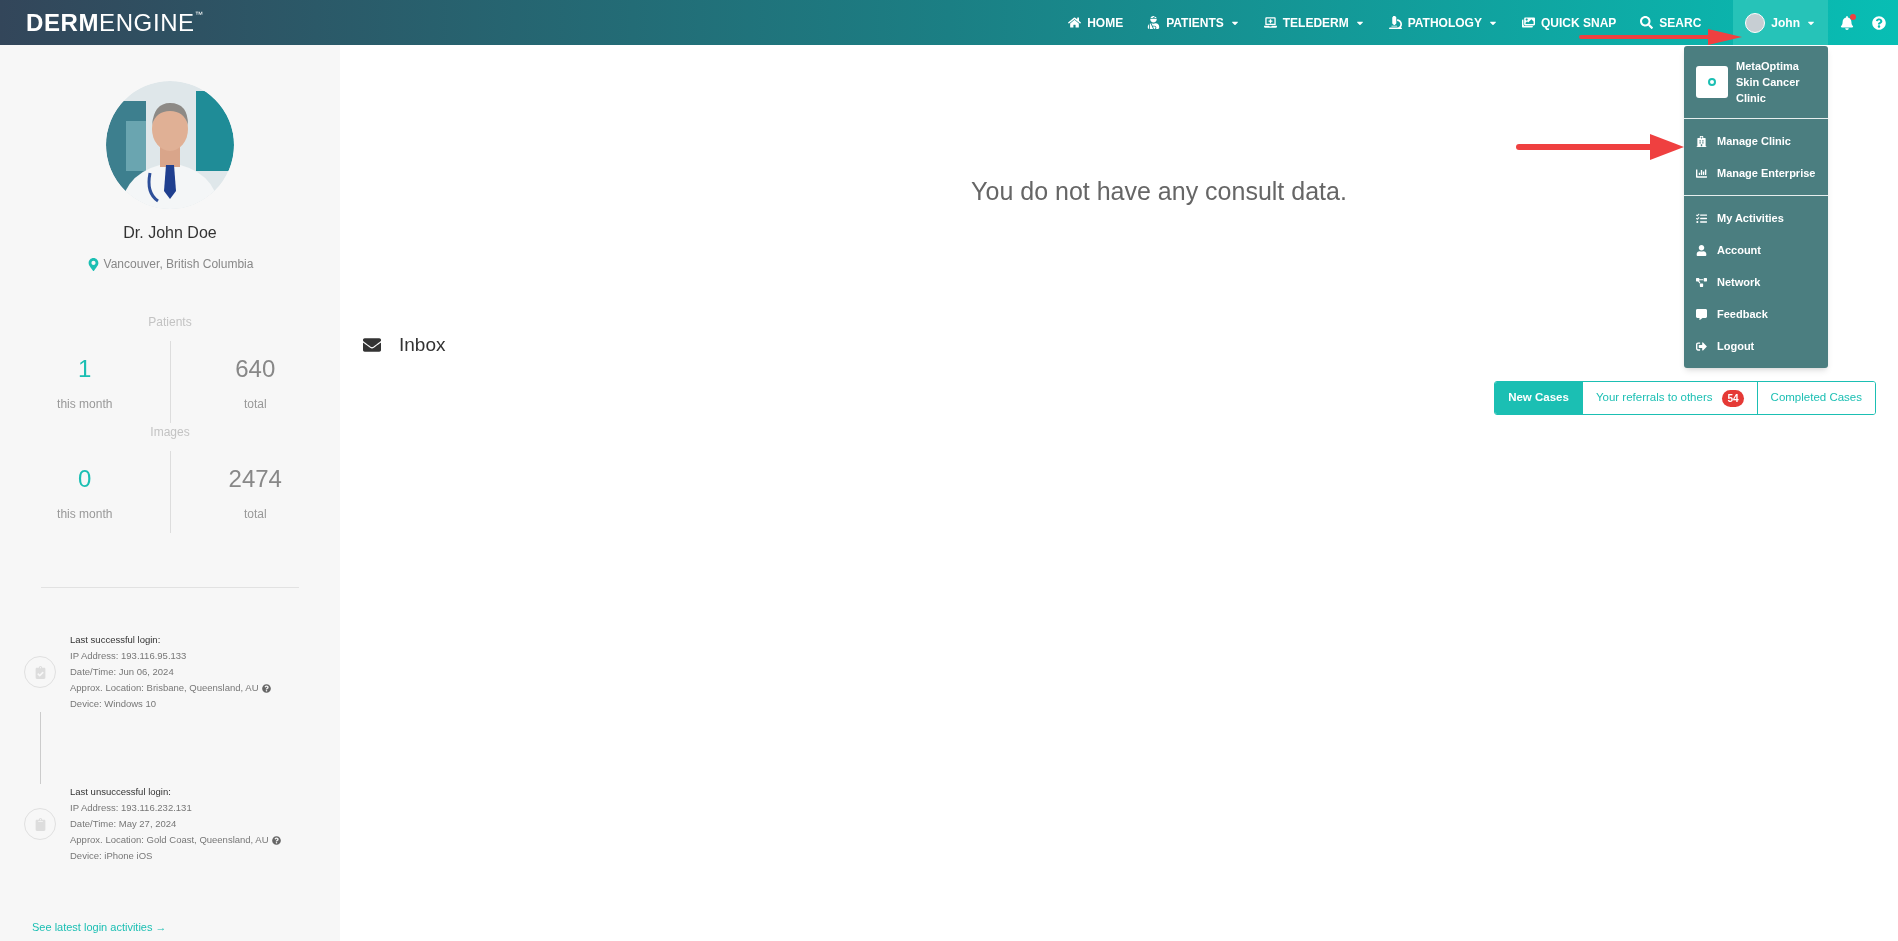  What do you see at coordinates (169, 840) in the screenshot?
I see `login-detail: Approx. Location: Gold Coast, Queensland, AU` at bounding box center [169, 840].